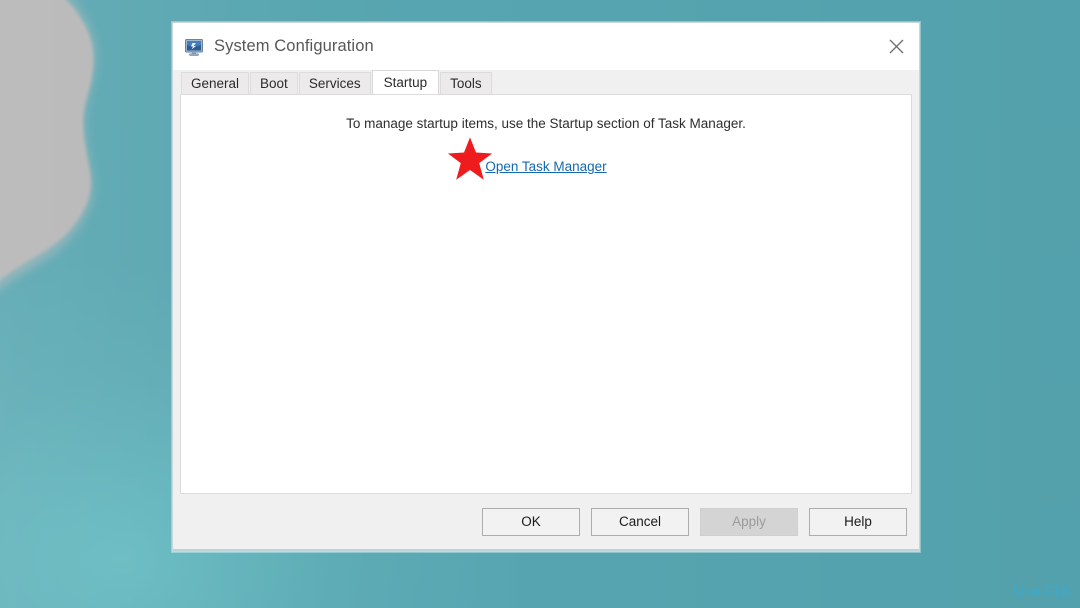 This screenshot has width=1080, height=608. I want to click on tab-label: Tools, so click(466, 83).